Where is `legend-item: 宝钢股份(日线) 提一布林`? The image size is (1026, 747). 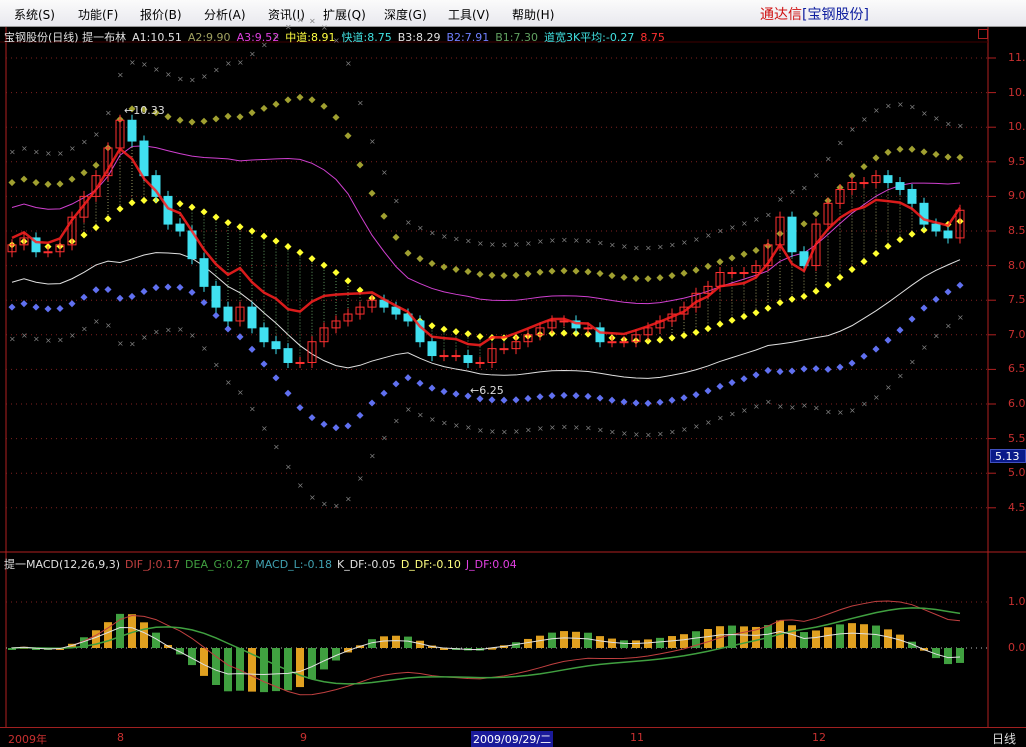
legend-item: 宝钢股份(日线) 提一布林 is located at coordinates (65, 37).